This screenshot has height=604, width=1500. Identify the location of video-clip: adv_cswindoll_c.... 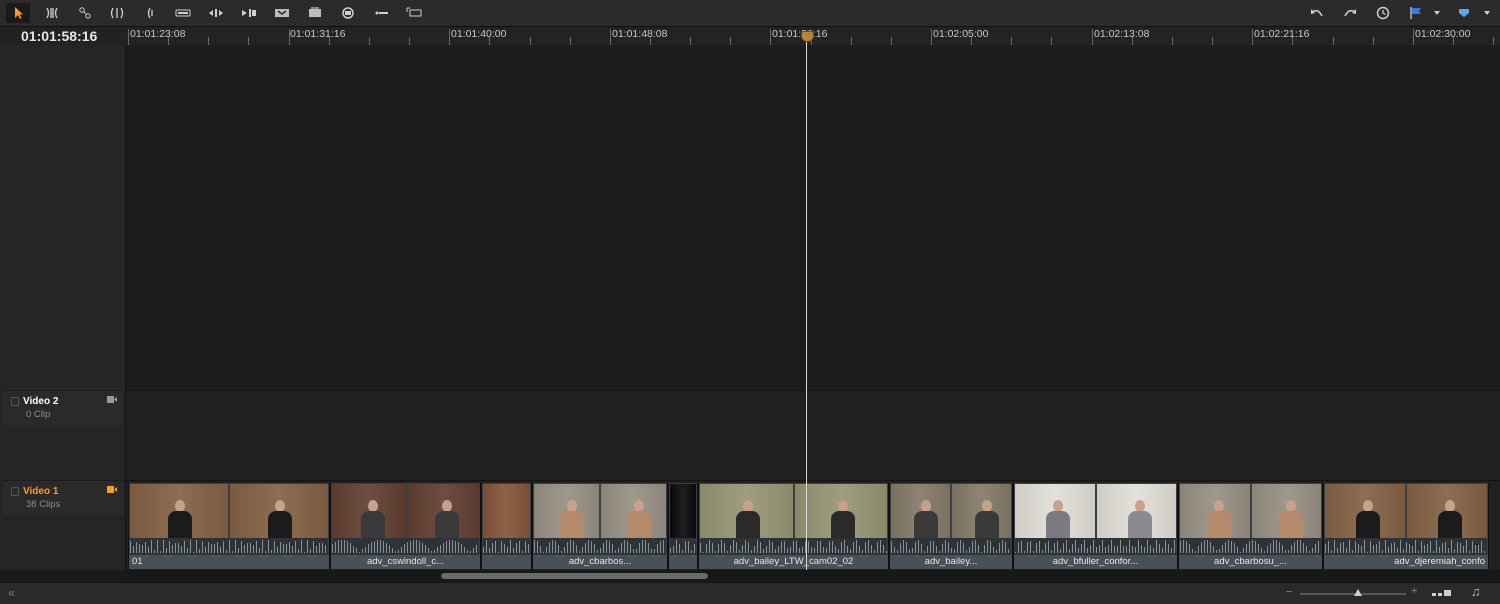
(405, 526).